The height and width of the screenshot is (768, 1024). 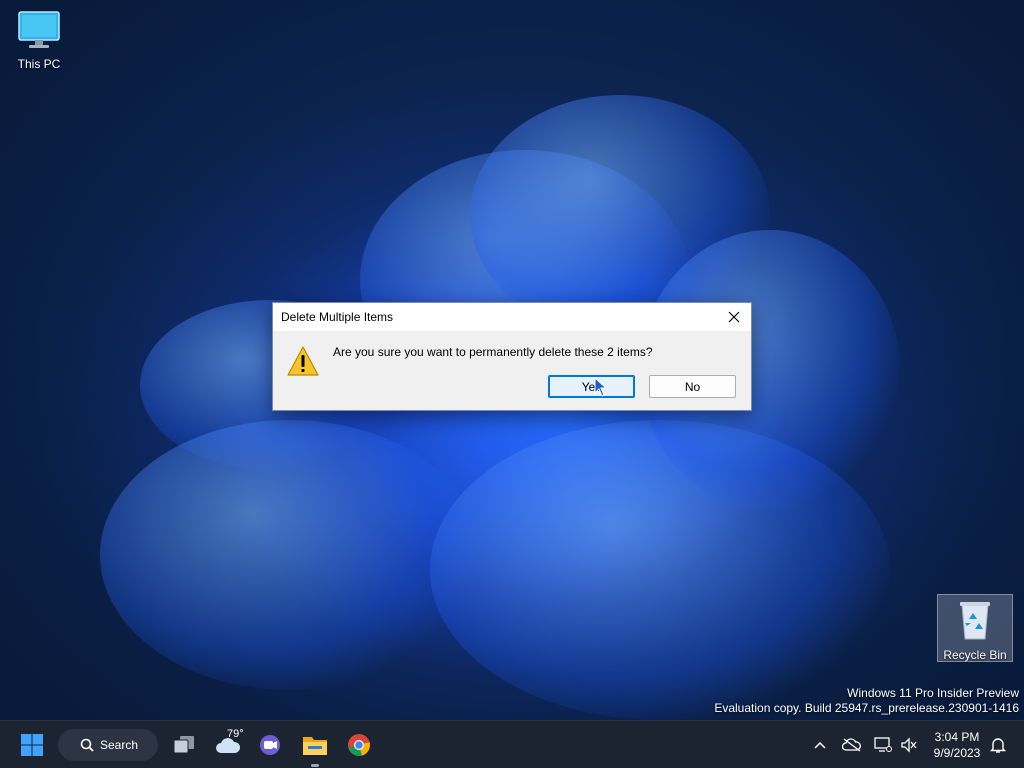 I want to click on file-explorer-button, so click(x=315, y=744).